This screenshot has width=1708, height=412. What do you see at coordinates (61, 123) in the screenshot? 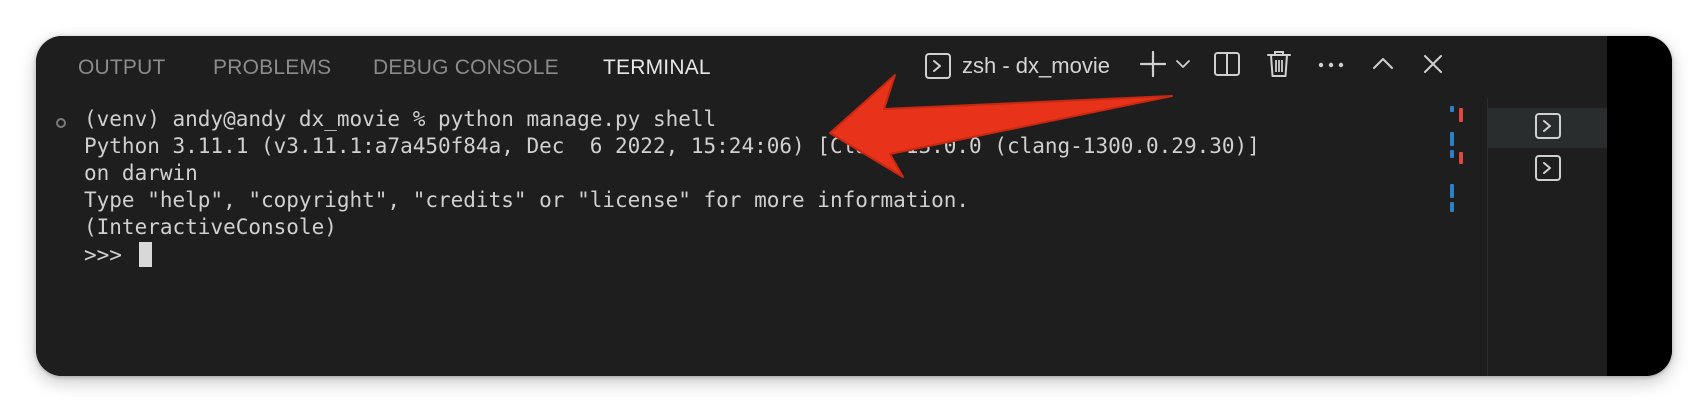
I see `command-status-icon` at bounding box center [61, 123].